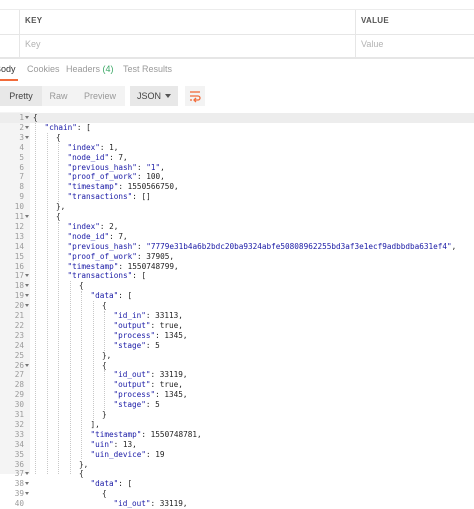  What do you see at coordinates (10, 45) in the screenshot?
I see `row-checkbox` at bounding box center [10, 45].